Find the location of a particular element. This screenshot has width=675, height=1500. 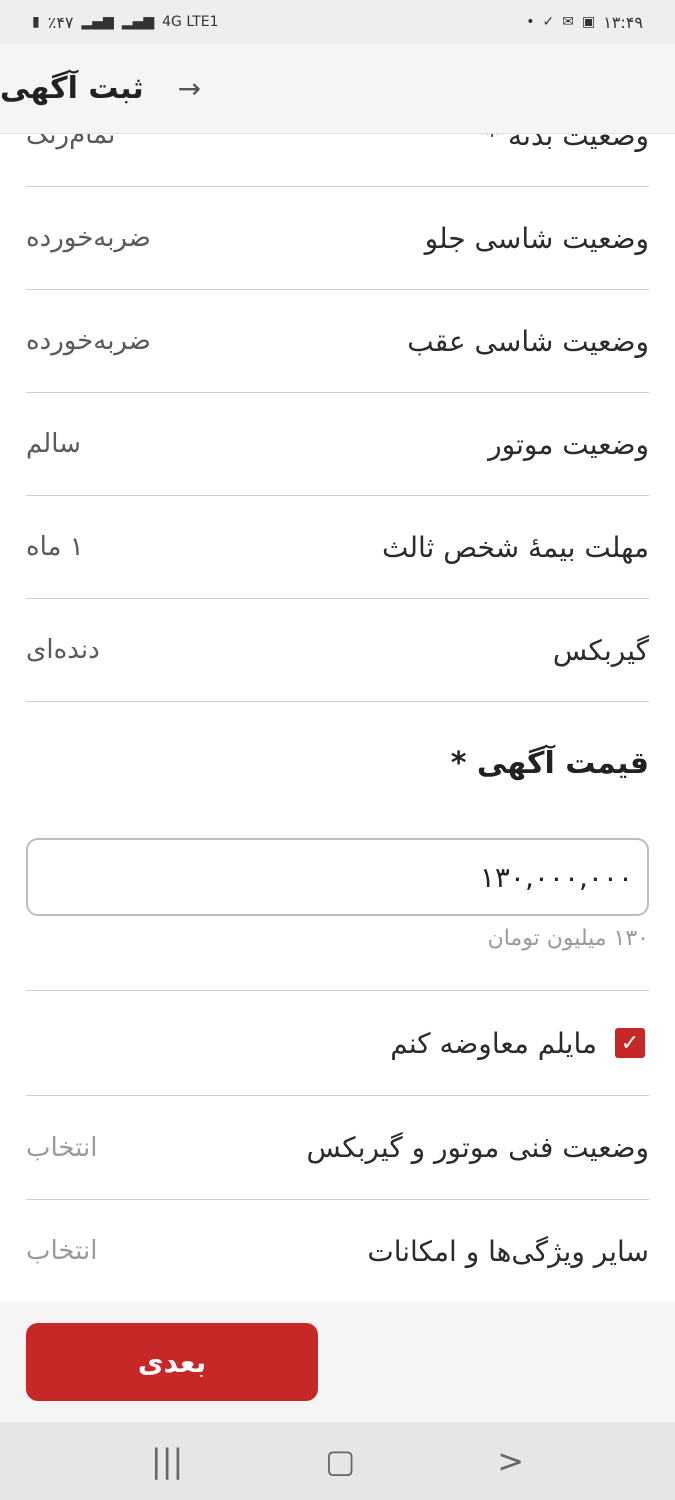

home-icon: ▢ is located at coordinates (340, 1461).